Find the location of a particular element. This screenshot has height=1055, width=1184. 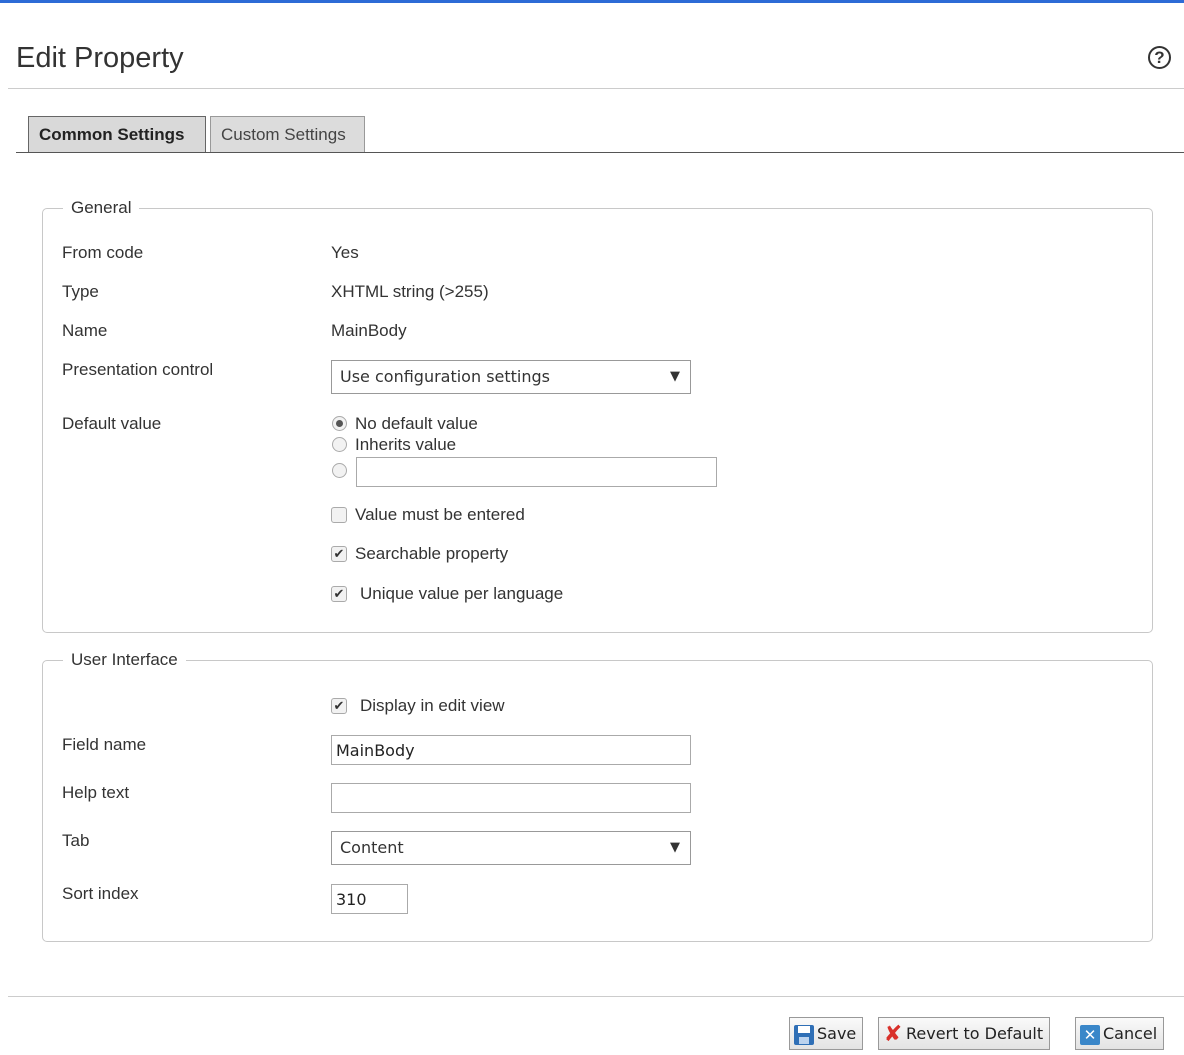

footer-divider is located at coordinates (596, 996).